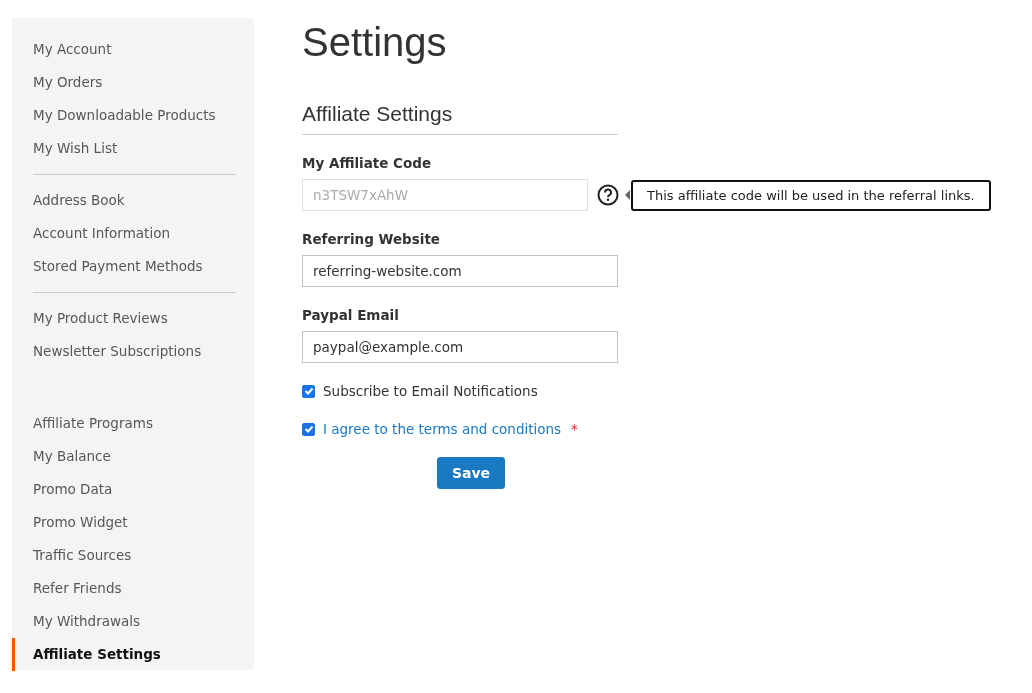 This screenshot has width=1032, height=693. What do you see at coordinates (133, 82) in the screenshot?
I see `sidebar-item: My Orders` at bounding box center [133, 82].